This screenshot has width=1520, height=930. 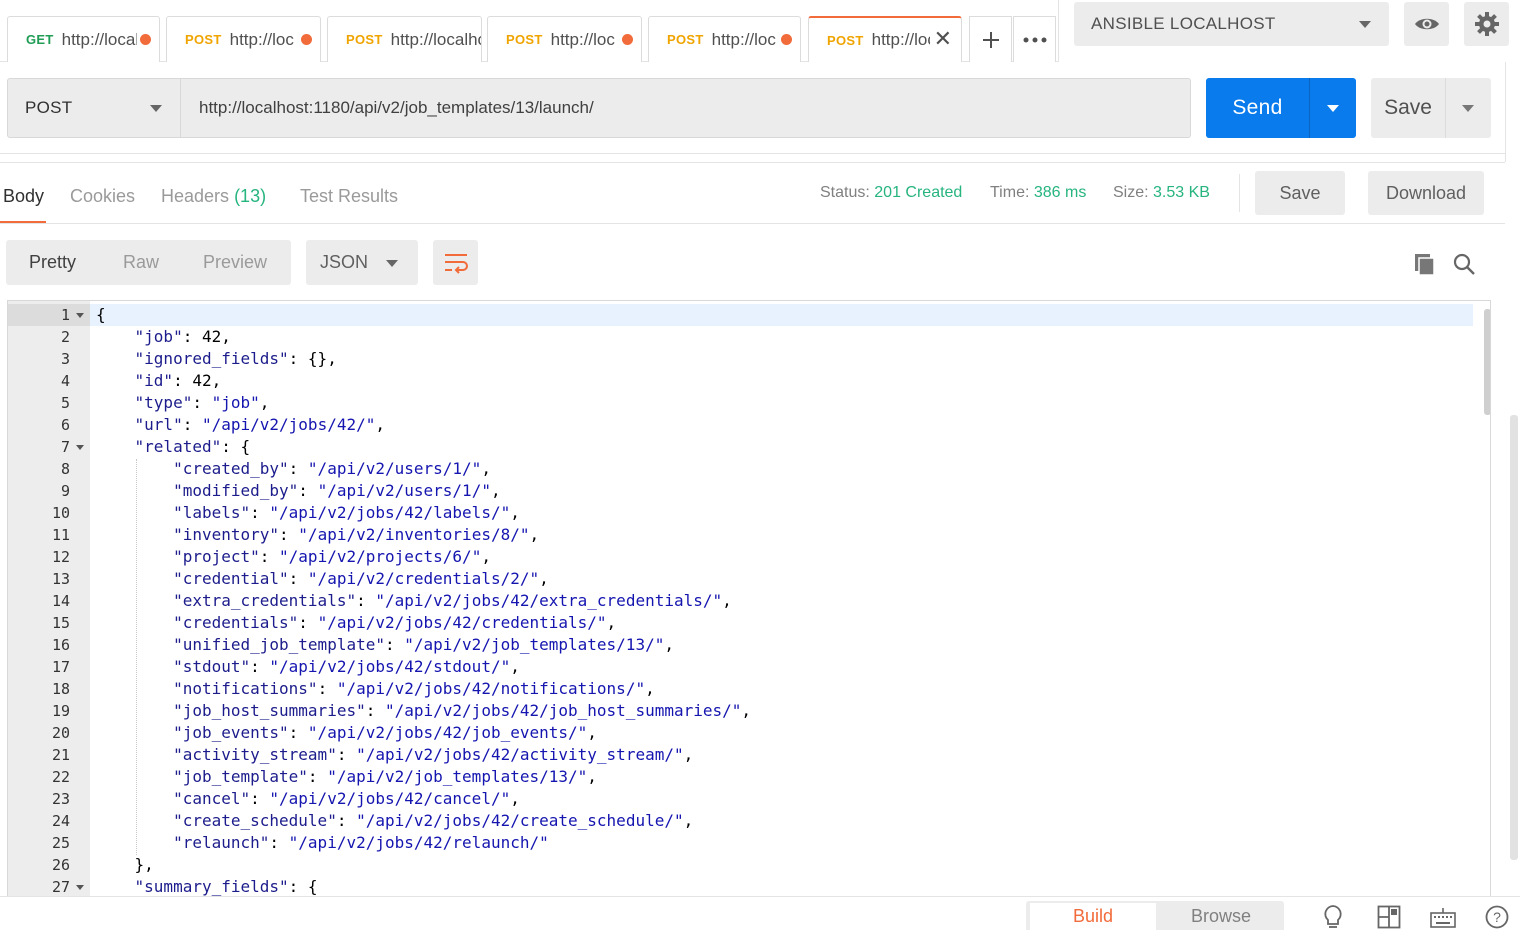 What do you see at coordinates (943, 39) in the screenshot?
I see `close-icon: ✕` at bounding box center [943, 39].